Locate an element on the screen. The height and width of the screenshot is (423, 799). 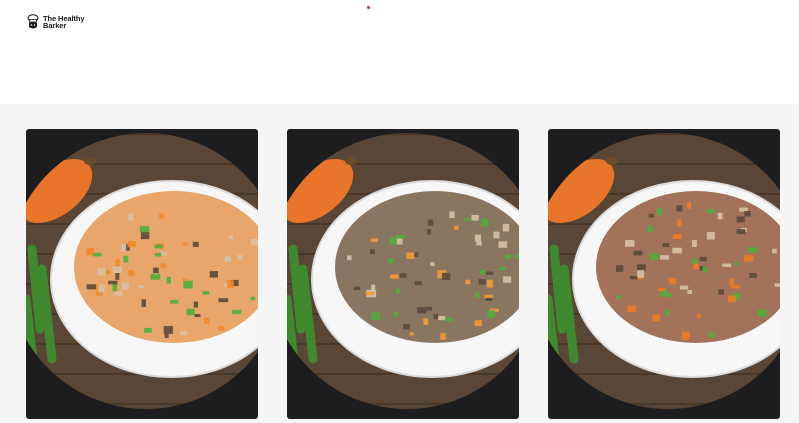
logo-text: The Healthy Barker is located at coordinates (64, 22).